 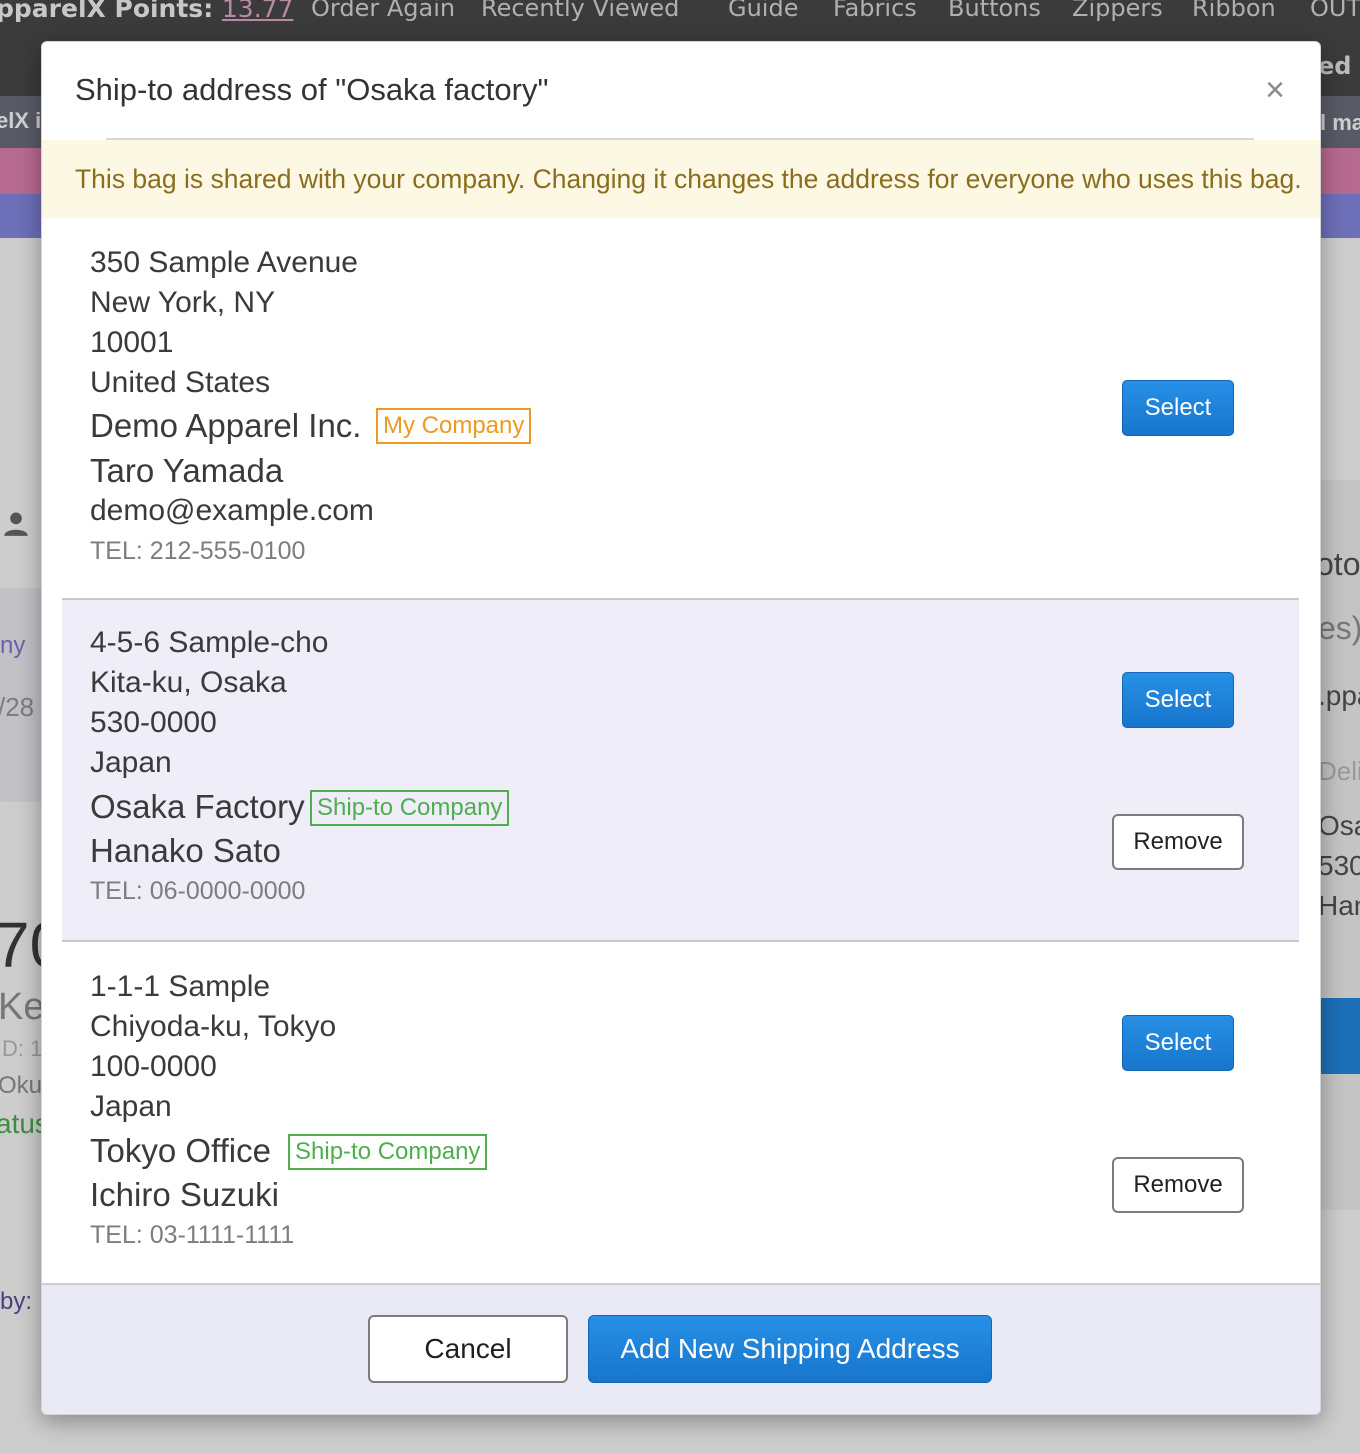 What do you see at coordinates (224, 262) in the screenshot?
I see `address-street: 350 Sample Avenue` at bounding box center [224, 262].